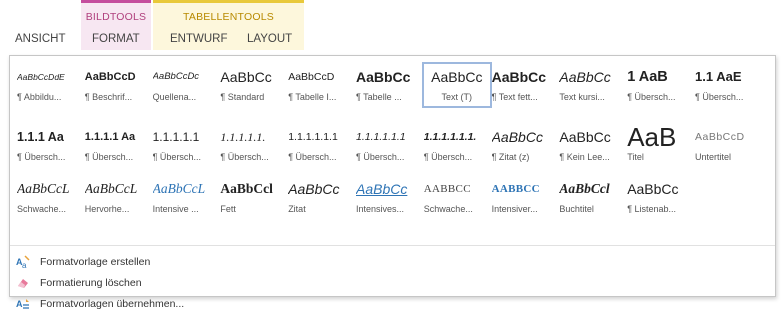 The image size is (784, 314). I want to click on clear-formatting-command: Formatierung löschen, so click(79, 283).